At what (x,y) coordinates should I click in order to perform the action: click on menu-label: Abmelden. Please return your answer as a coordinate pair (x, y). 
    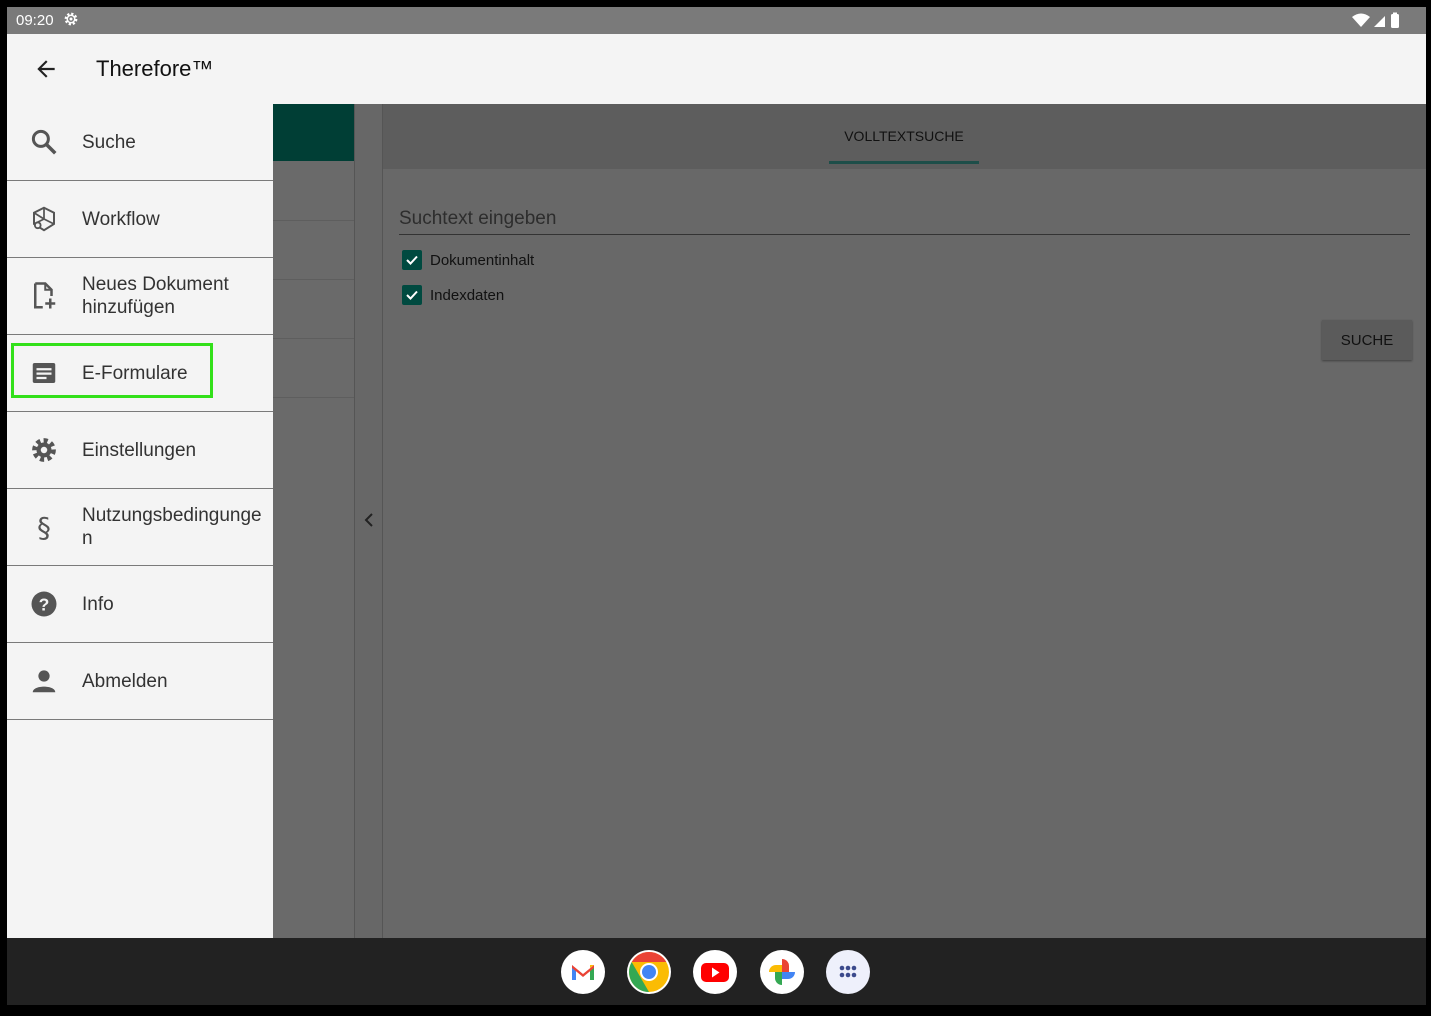
    Looking at the image, I should click on (125, 681).